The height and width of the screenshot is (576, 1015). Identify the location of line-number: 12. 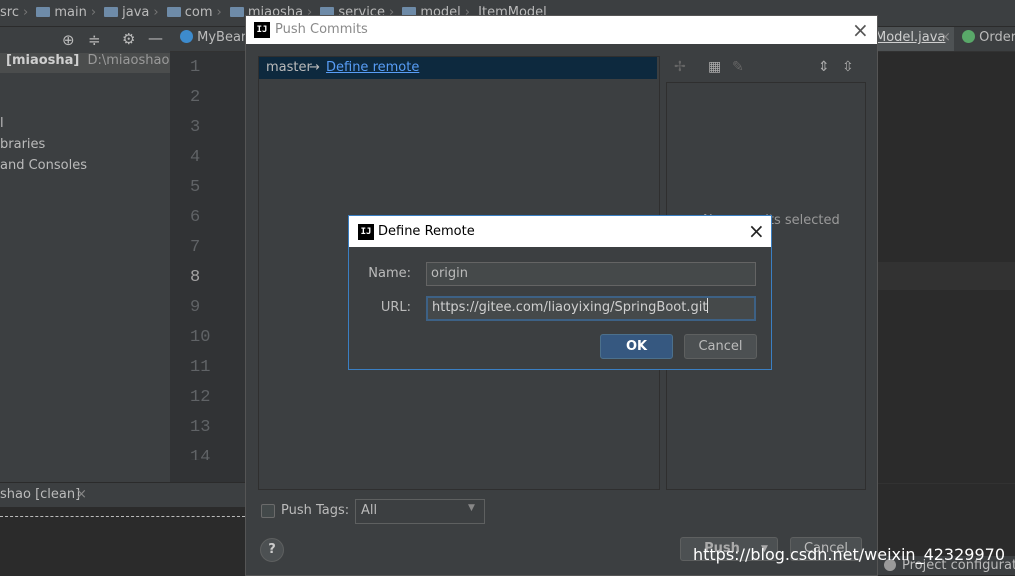
(200, 397).